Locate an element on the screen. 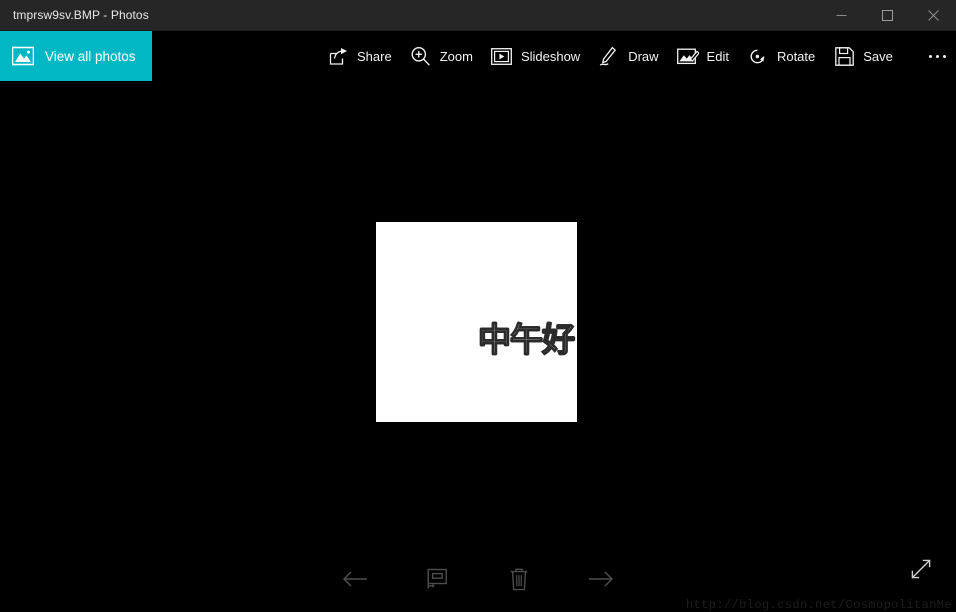  maximize-icon is located at coordinates (887, 15).